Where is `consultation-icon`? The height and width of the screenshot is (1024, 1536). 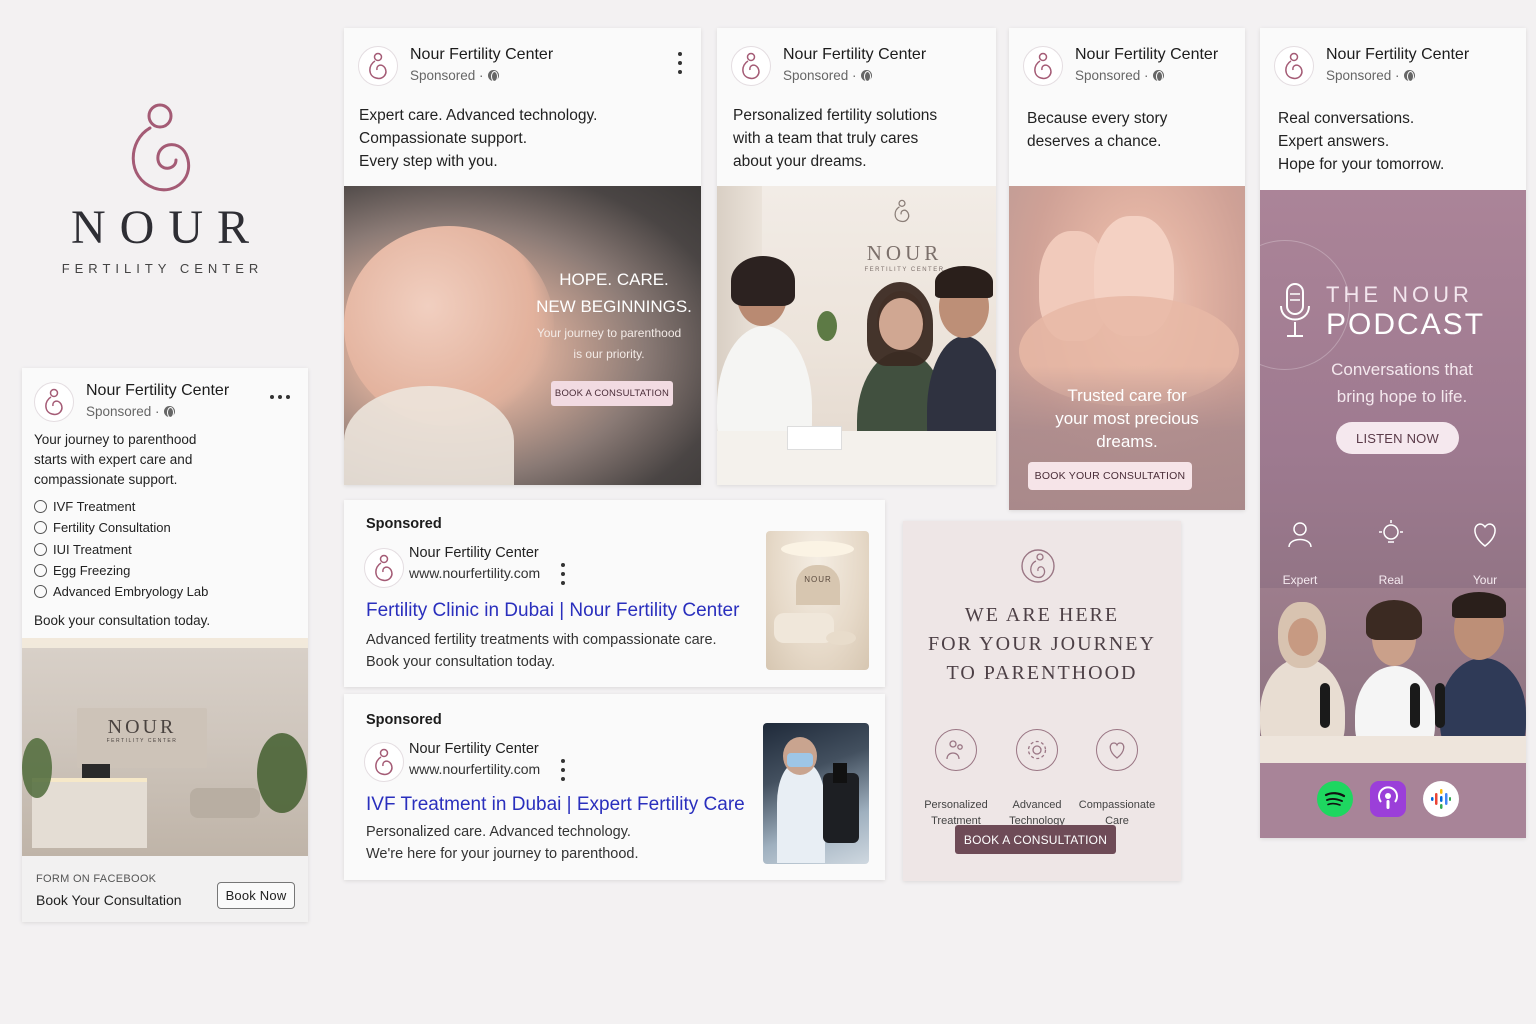 consultation-icon is located at coordinates (40, 527).